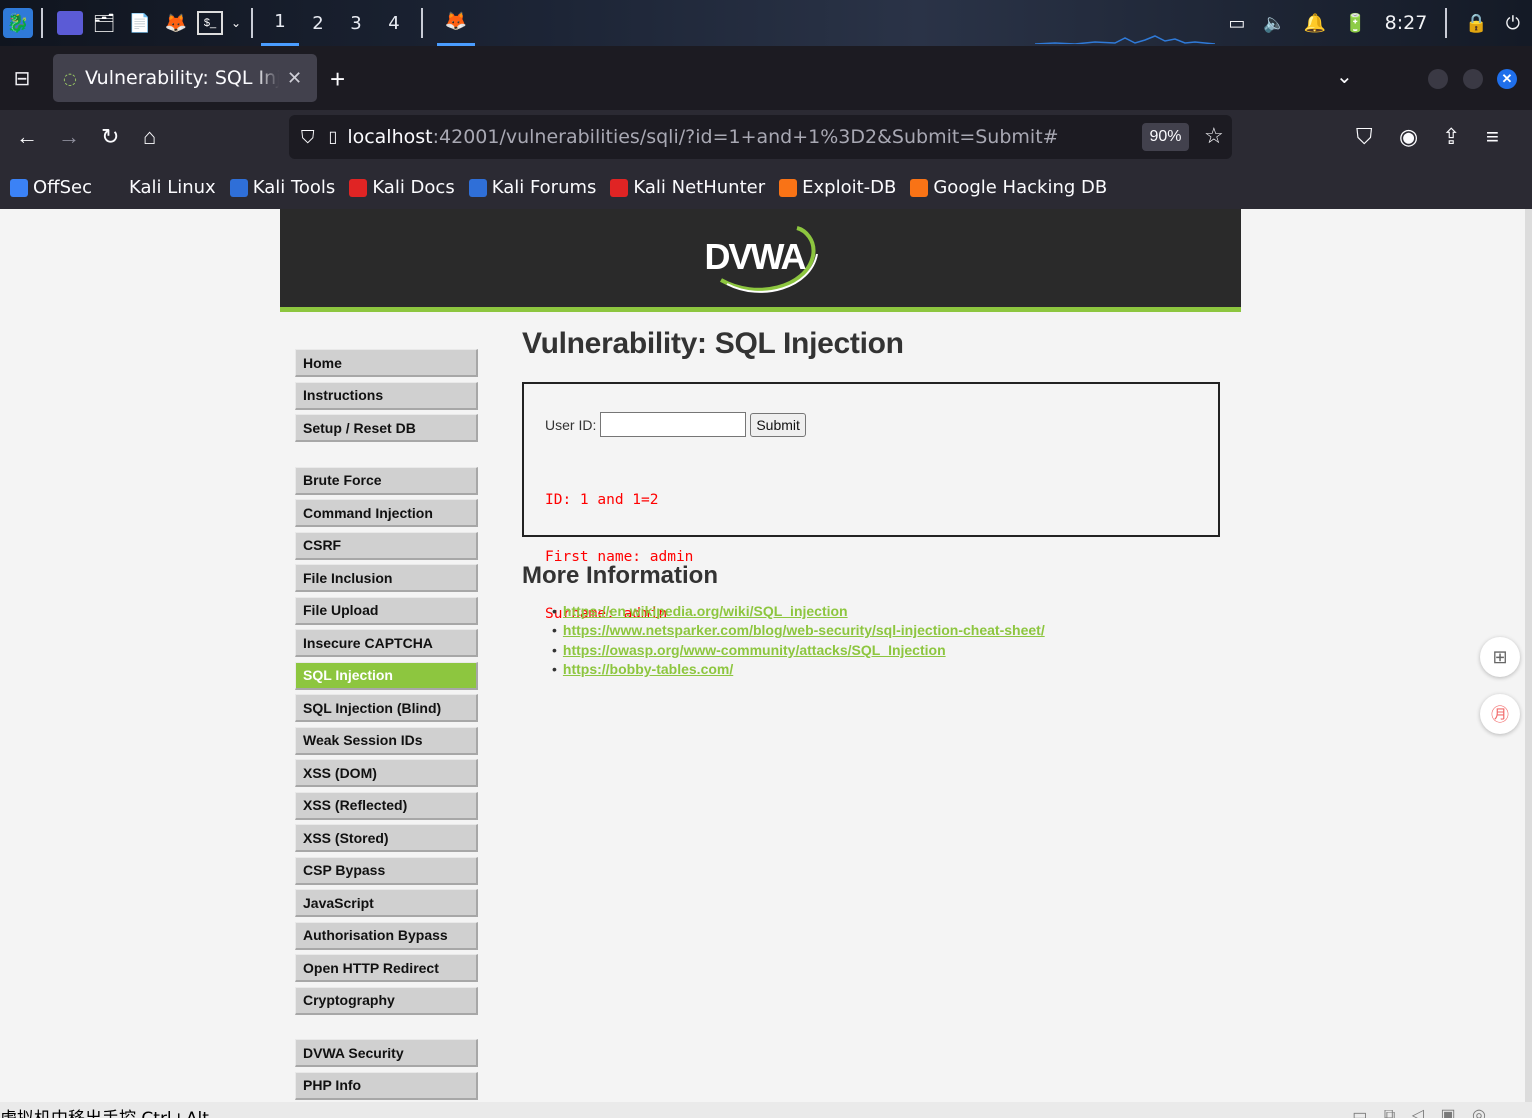 The height and width of the screenshot is (1118, 1532). Describe the element at coordinates (1438, 79) in the screenshot. I see `minimize-button` at that location.